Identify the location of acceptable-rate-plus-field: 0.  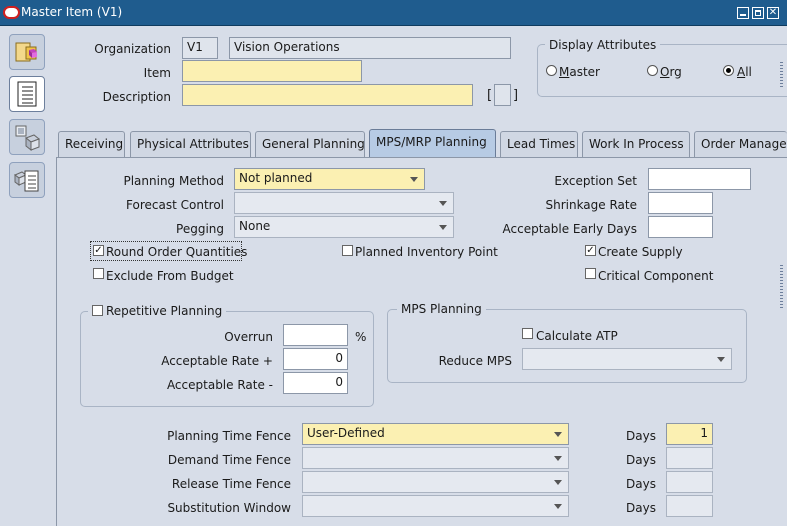
(315, 359).